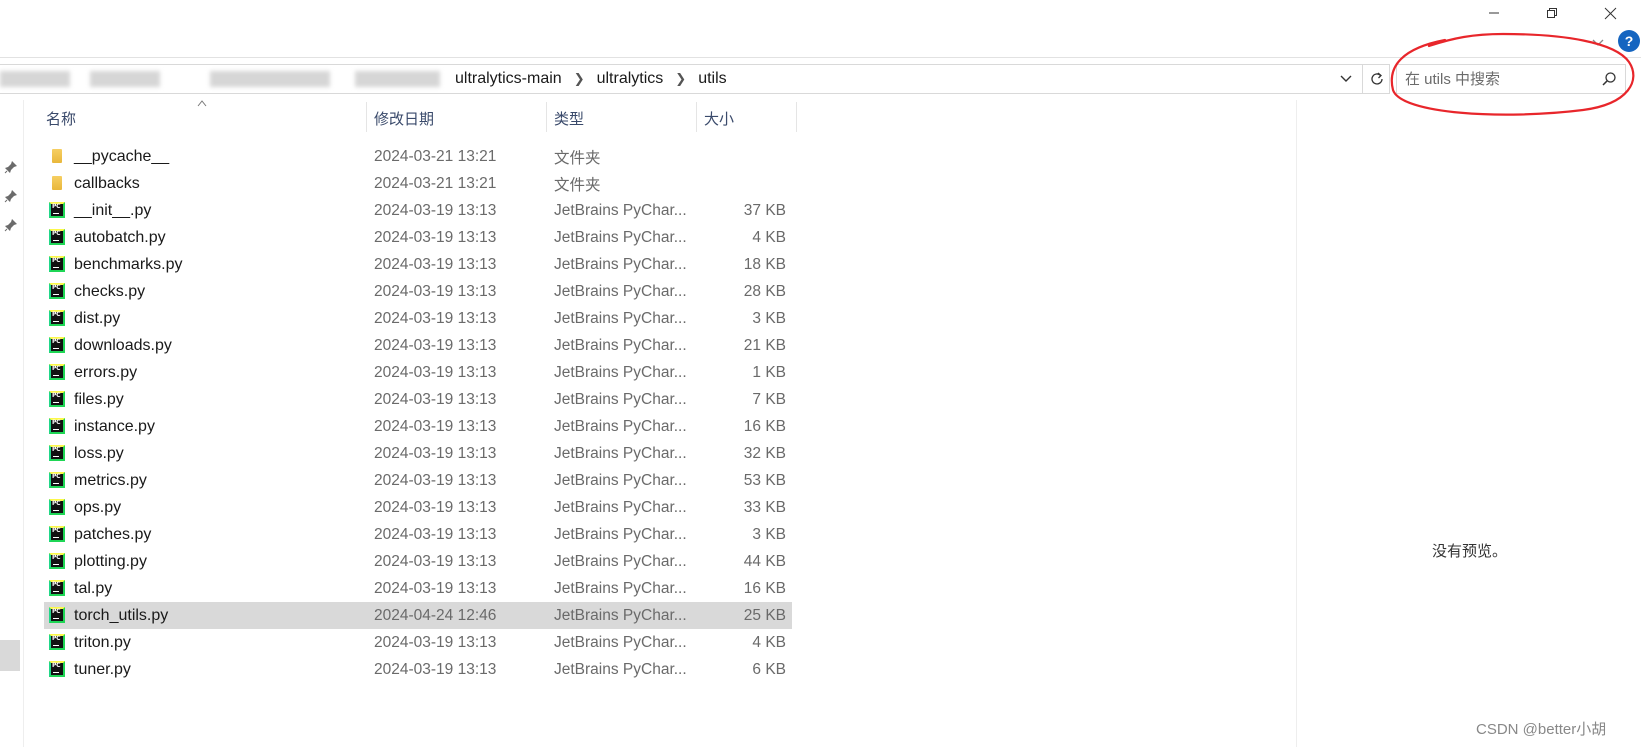  What do you see at coordinates (1470, 551) in the screenshot?
I see `preview-empty-text: 没有预览。` at bounding box center [1470, 551].